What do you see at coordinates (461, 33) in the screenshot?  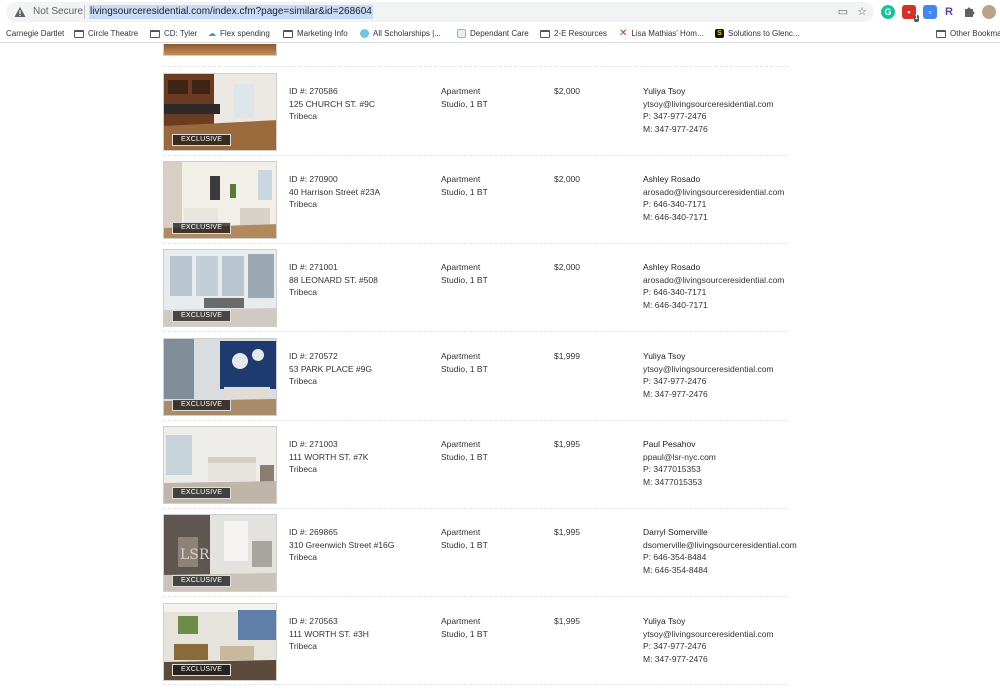 I see `doc-icon` at bounding box center [461, 33].